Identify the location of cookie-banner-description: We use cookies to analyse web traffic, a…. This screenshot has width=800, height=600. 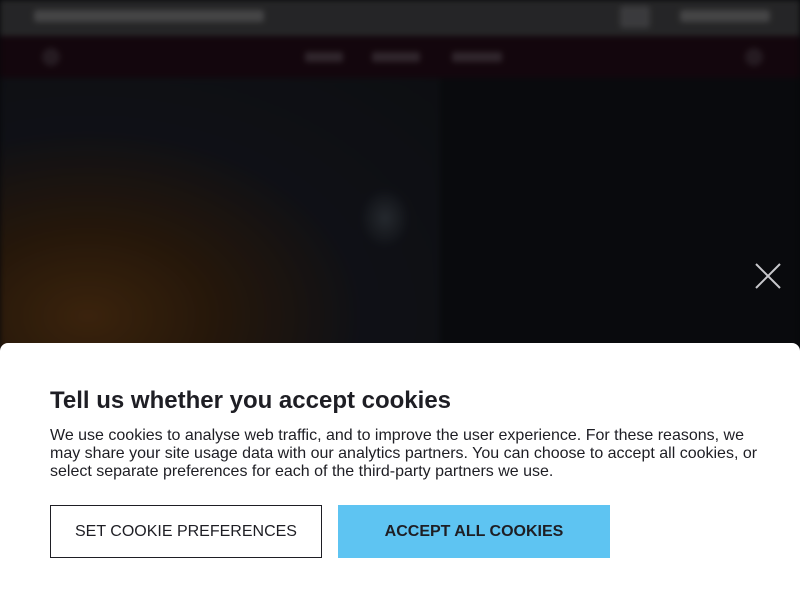
(404, 453).